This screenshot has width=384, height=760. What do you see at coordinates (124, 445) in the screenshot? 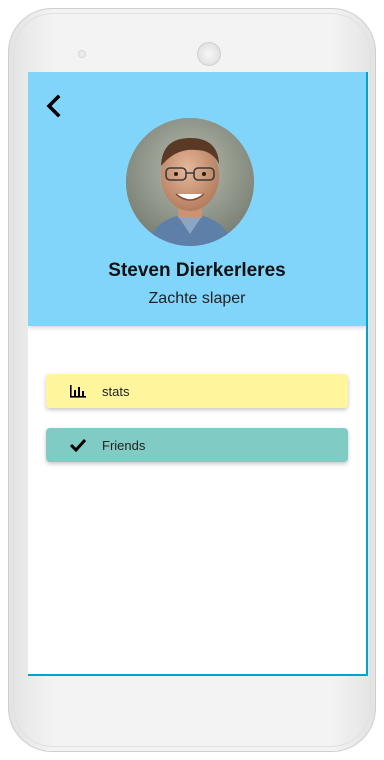
I see `friends-label: Friends` at bounding box center [124, 445].